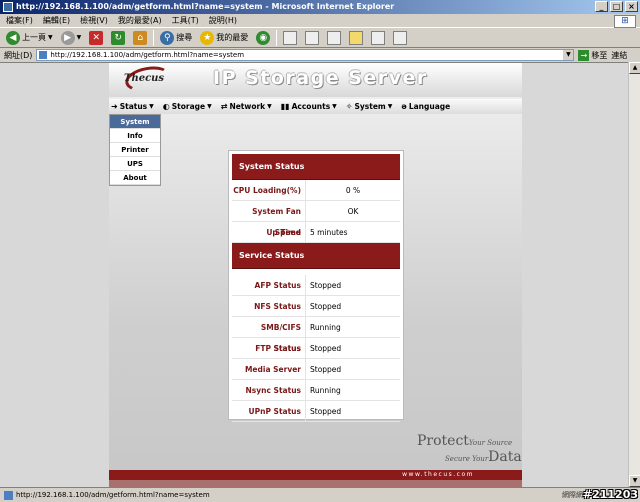  Describe the element at coordinates (187, 106) in the screenshot. I see `nav-storage: ◐ Storage ▼` at that location.